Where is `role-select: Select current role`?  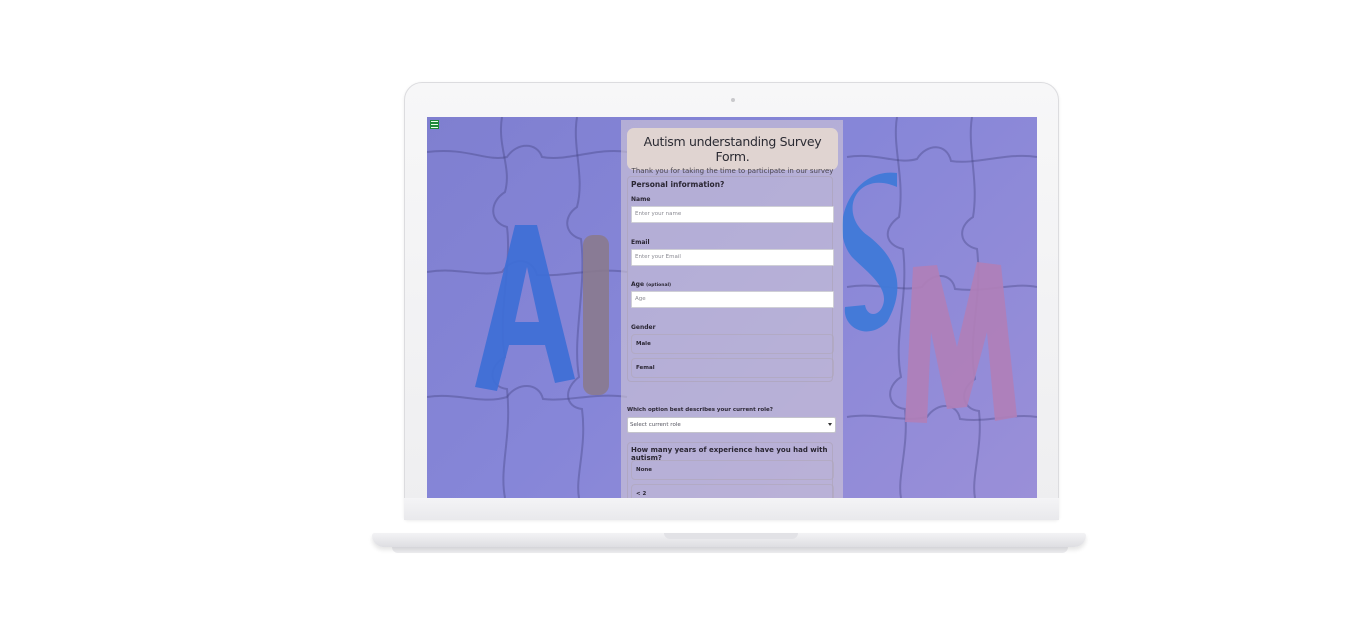 role-select: Select current role is located at coordinates (731, 425).